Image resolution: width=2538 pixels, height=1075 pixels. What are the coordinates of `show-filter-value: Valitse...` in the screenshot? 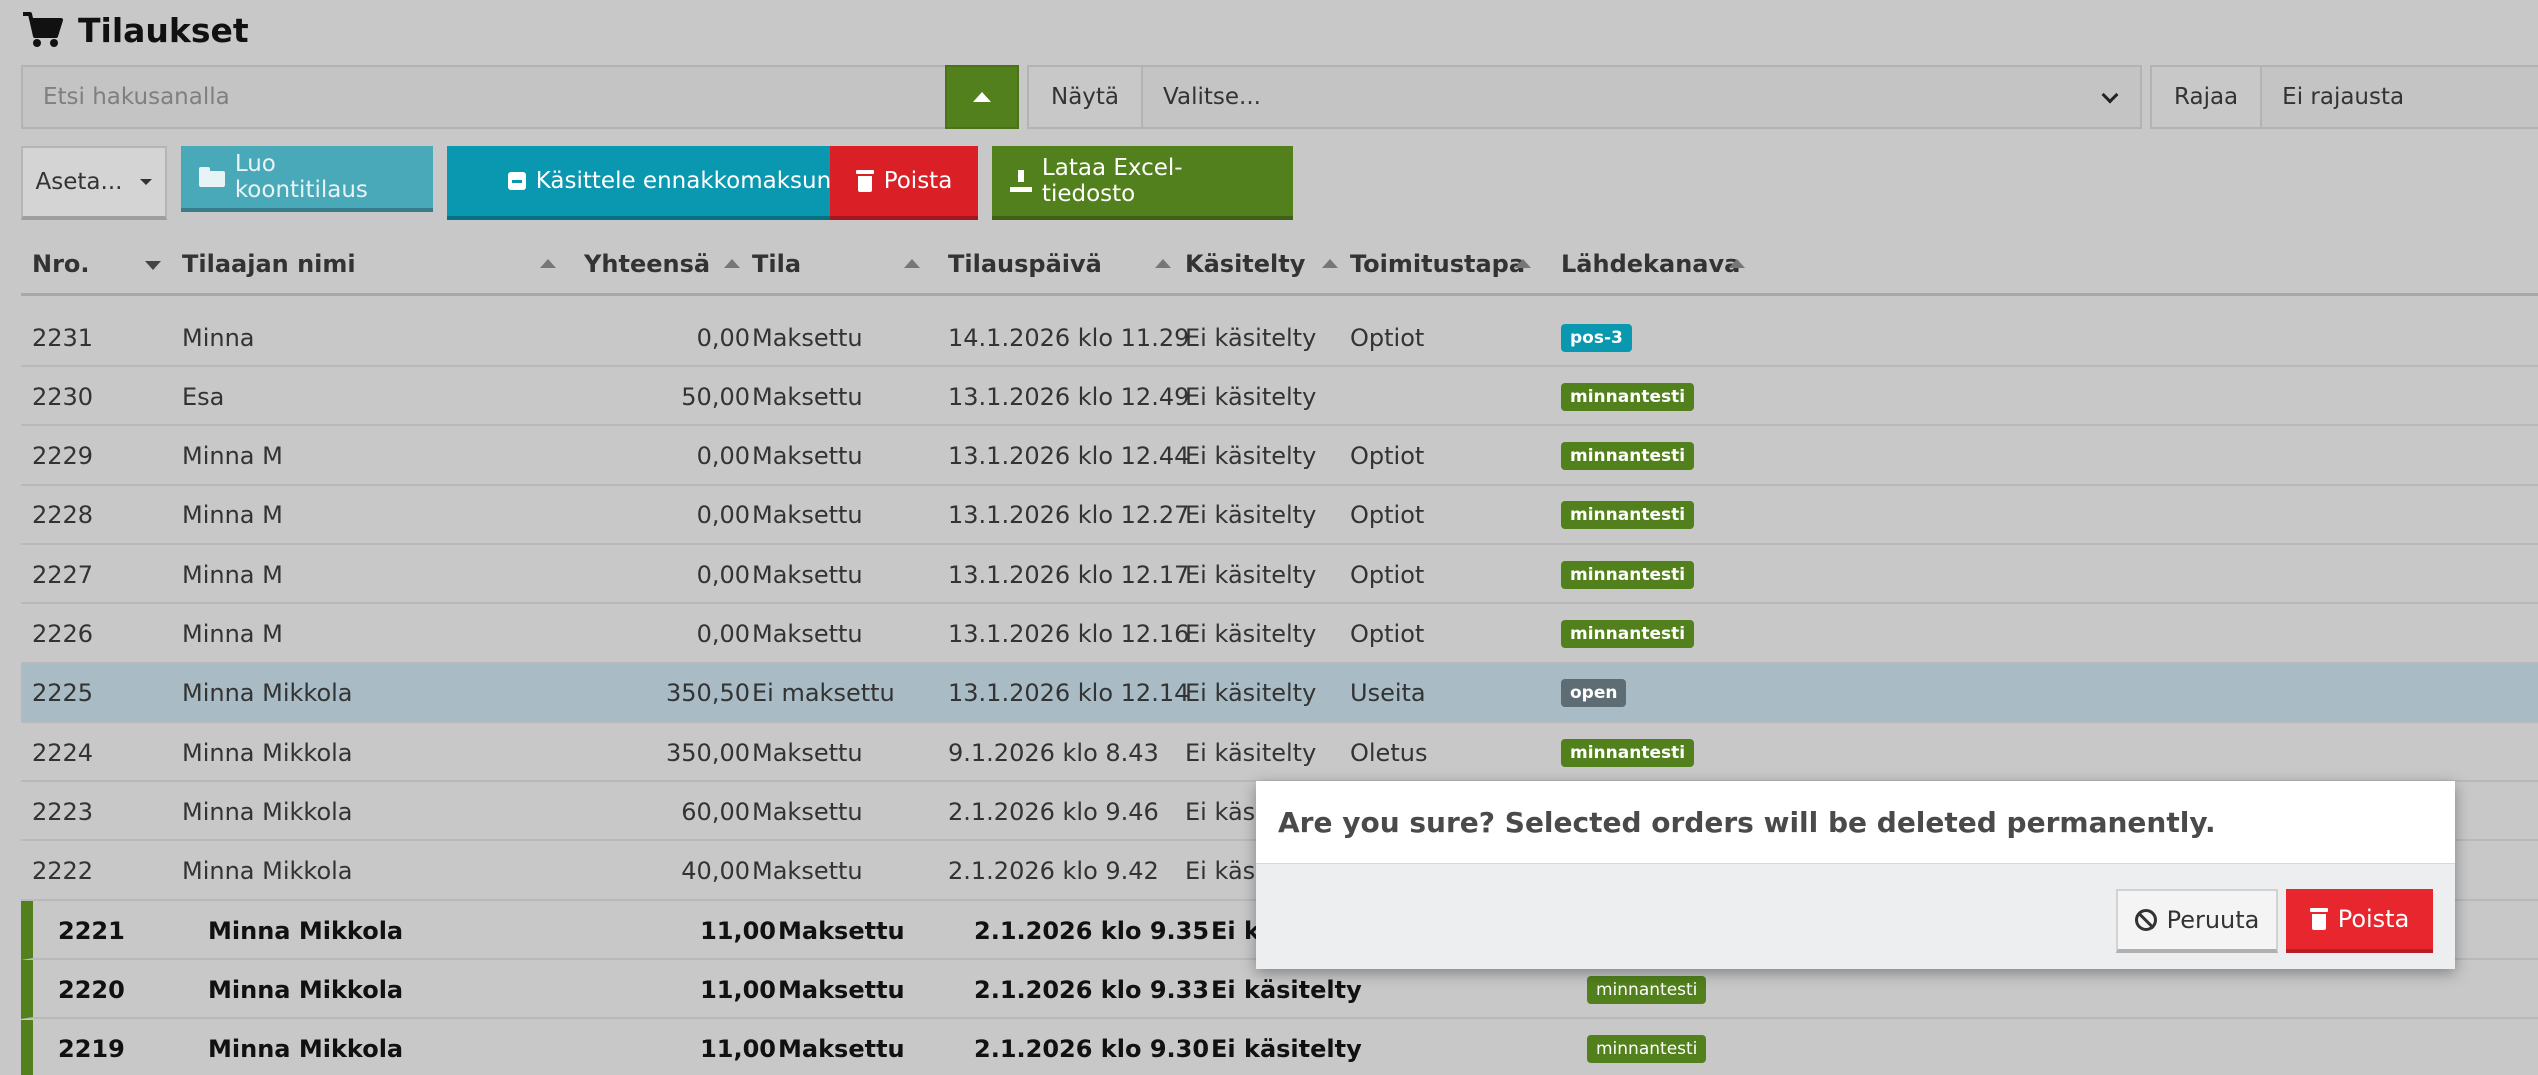 It's located at (1212, 97).